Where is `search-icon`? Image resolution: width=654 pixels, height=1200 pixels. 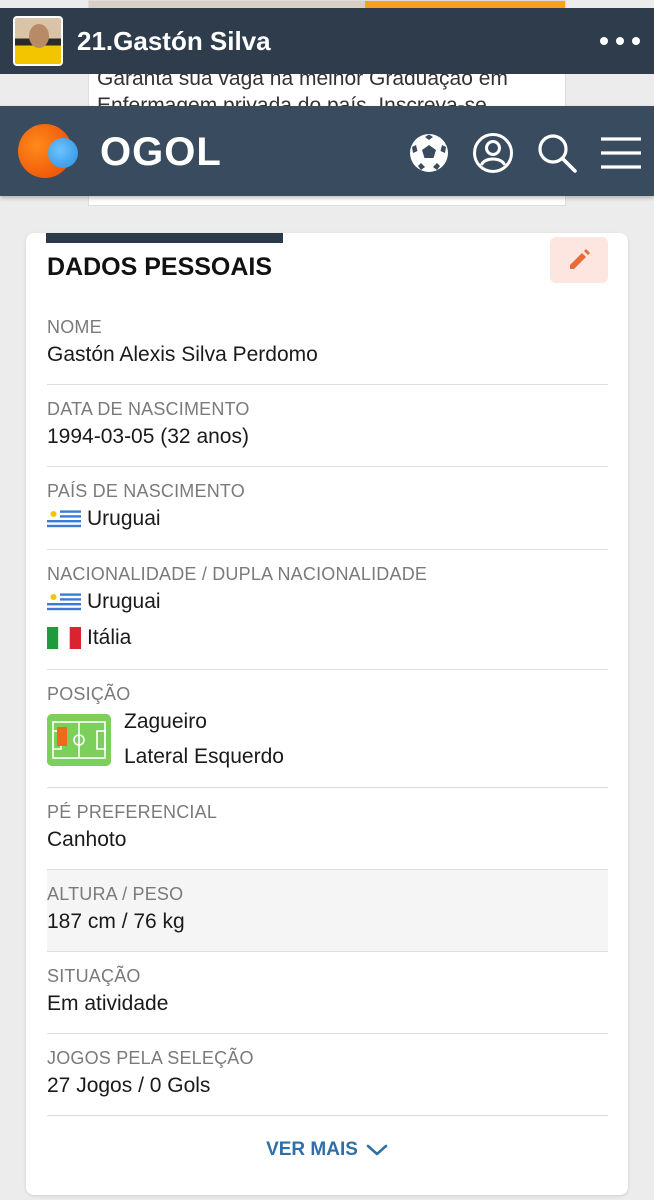 search-icon is located at coordinates (557, 153).